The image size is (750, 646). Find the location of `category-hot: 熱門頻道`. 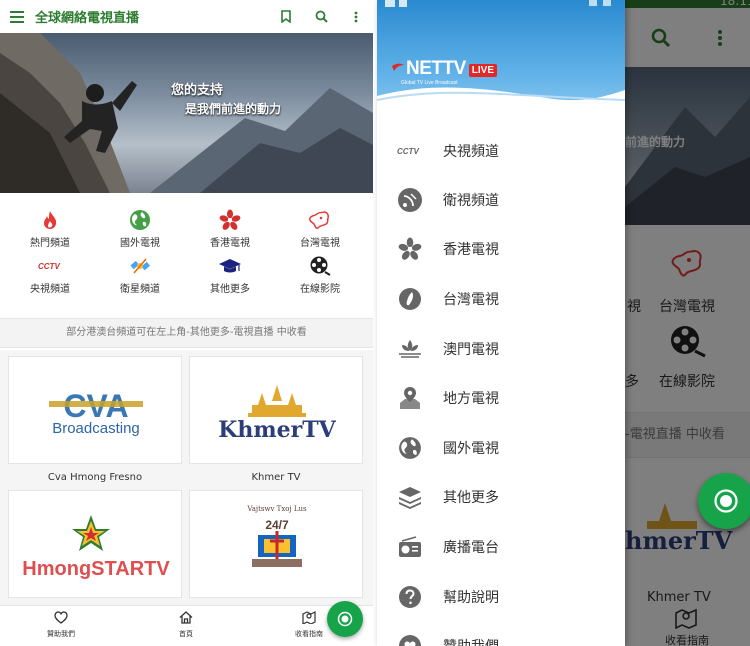

category-hot: 熱門頻道 is located at coordinates (50, 229).